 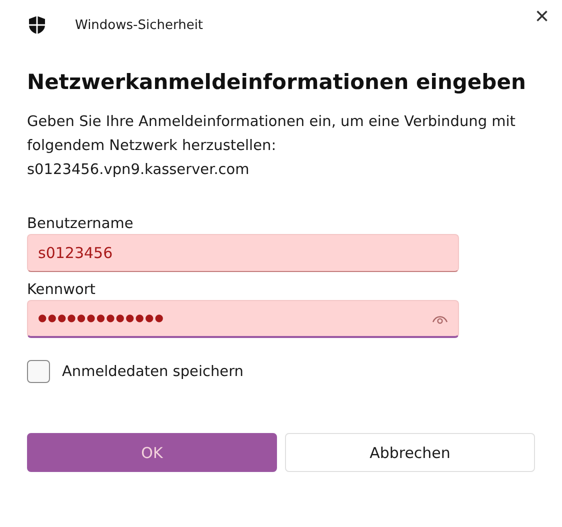 What do you see at coordinates (37, 25) in the screenshot?
I see `shield-icon` at bounding box center [37, 25].